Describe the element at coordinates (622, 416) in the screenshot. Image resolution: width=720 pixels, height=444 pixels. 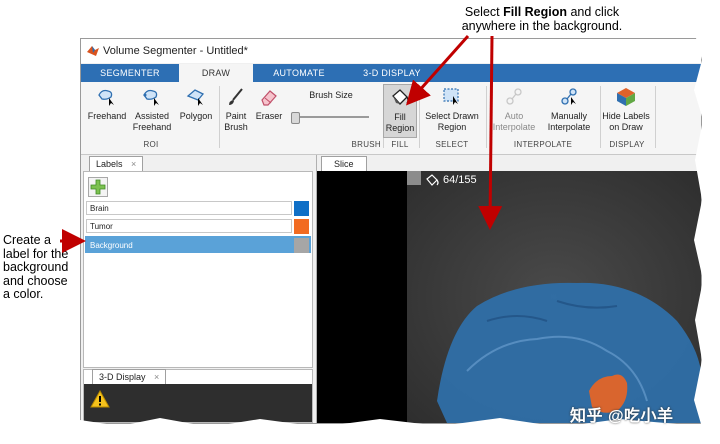
I see `watermark: 知乎 @吃小羊` at that location.